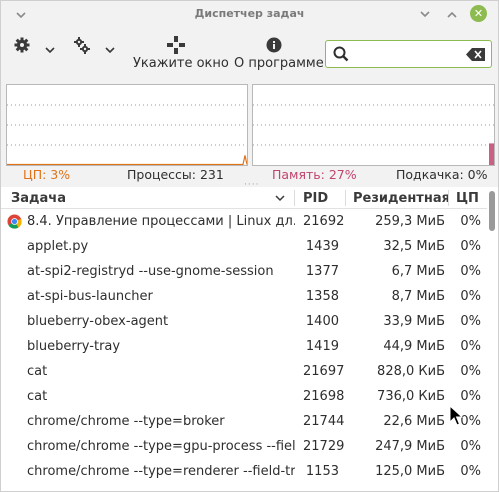 The width and height of the screenshot is (499, 492). What do you see at coordinates (411, 396) in the screenshot?
I see `task-resident-memory: 736,0 КиБ` at bounding box center [411, 396].